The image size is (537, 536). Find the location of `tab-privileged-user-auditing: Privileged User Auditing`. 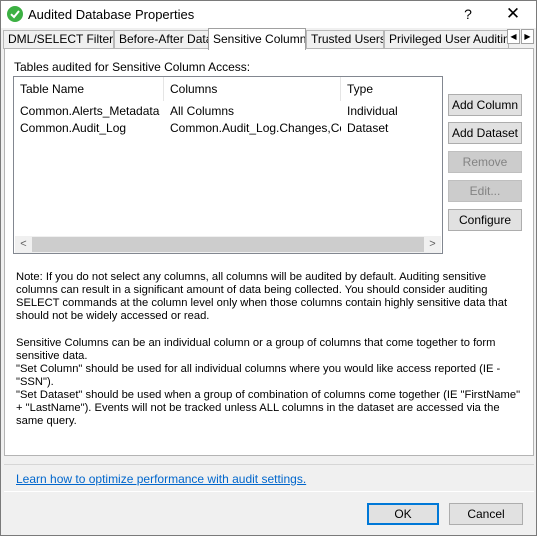

tab-privileged-user-auditing: Privileged User Auditing is located at coordinates (446, 39).